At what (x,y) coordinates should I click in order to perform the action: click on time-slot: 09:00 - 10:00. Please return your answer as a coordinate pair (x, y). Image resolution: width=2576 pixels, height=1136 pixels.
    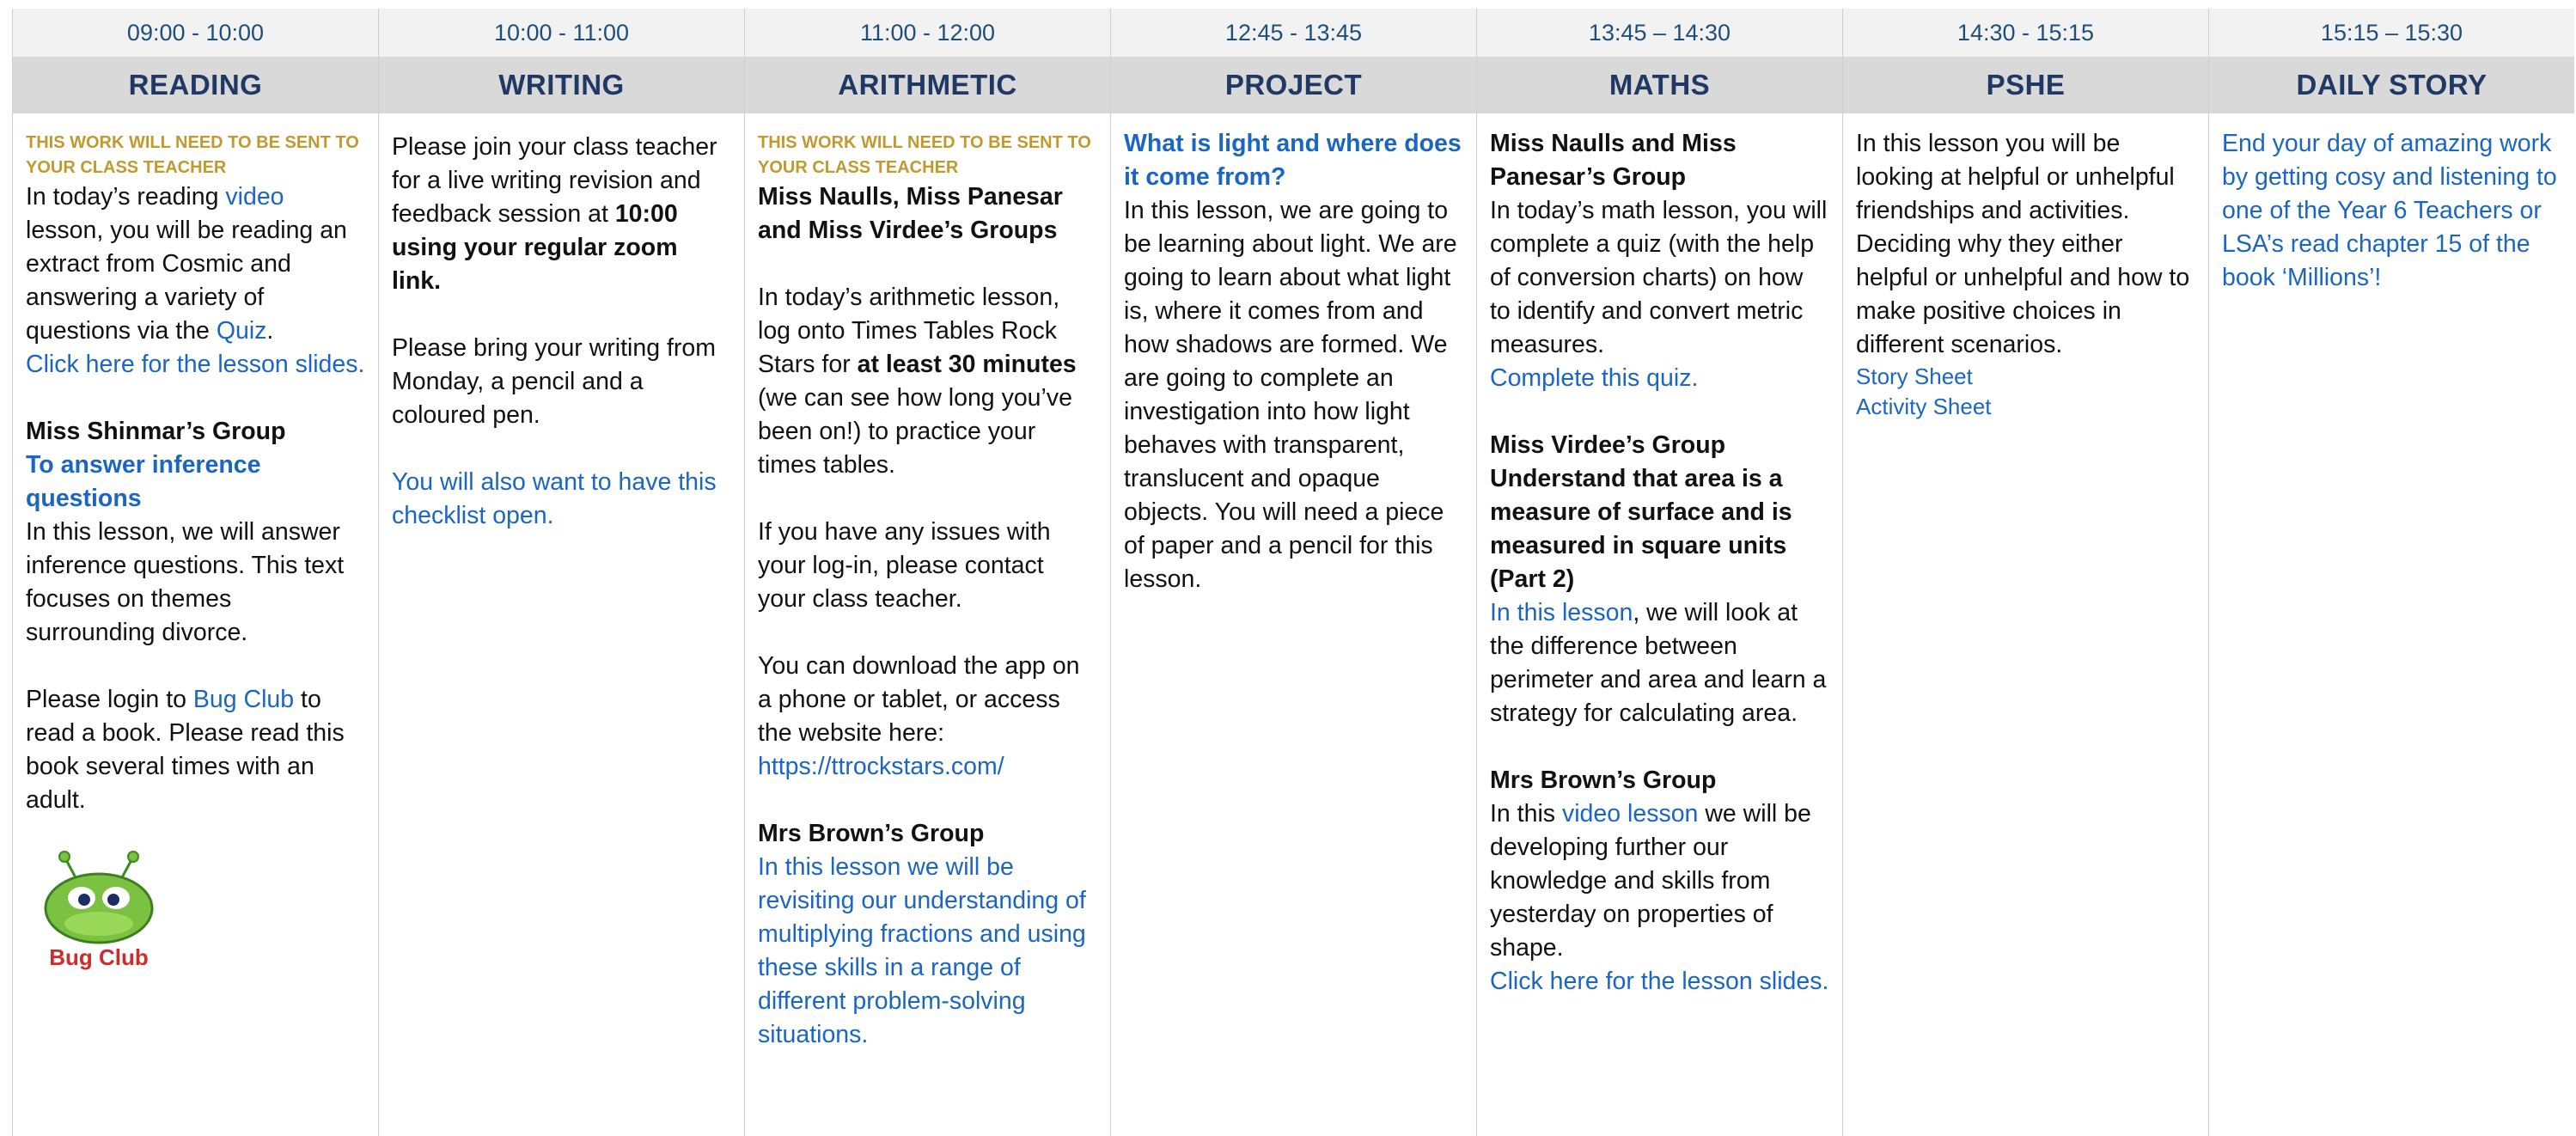
    Looking at the image, I should click on (195, 33).